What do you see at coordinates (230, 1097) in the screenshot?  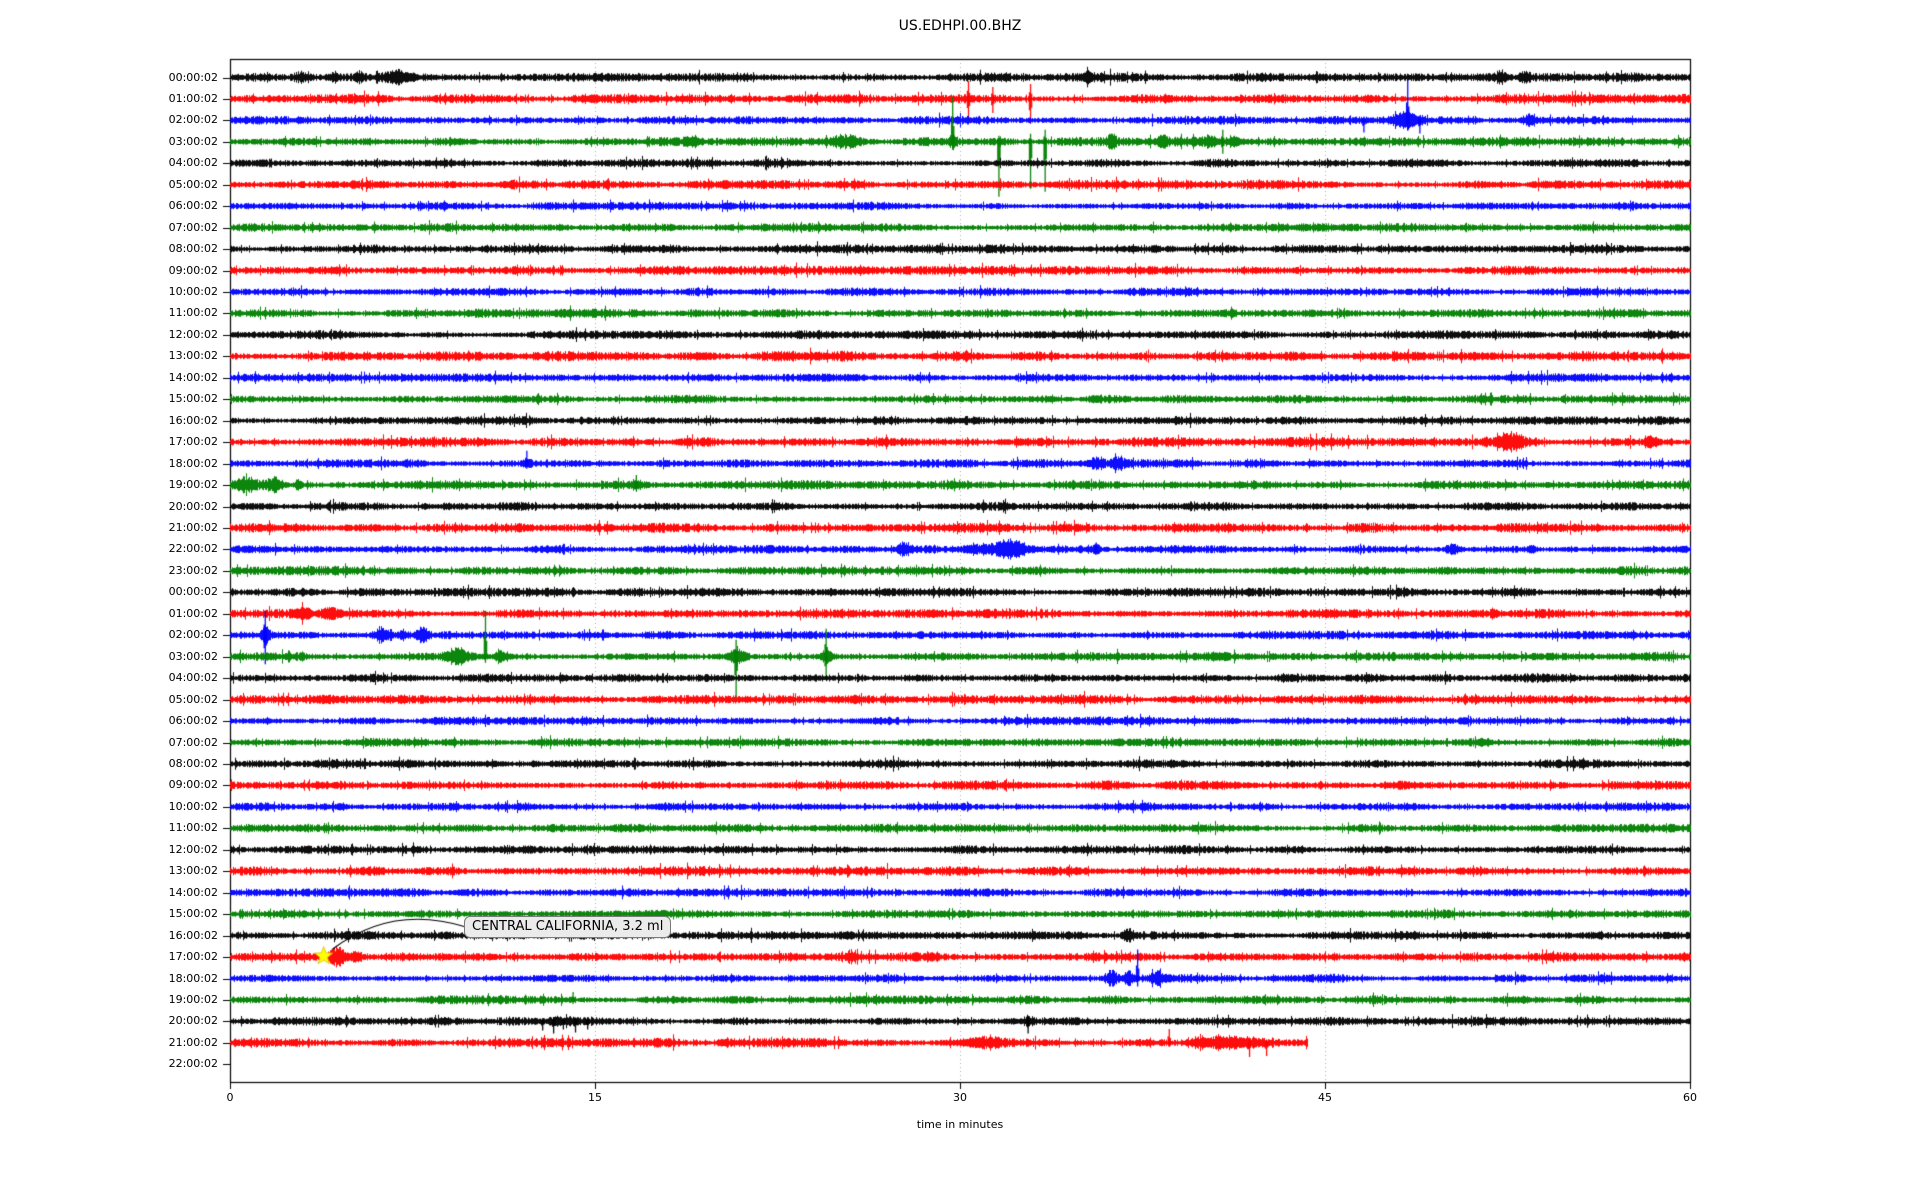 I see `x-tick-label: 0` at bounding box center [230, 1097].